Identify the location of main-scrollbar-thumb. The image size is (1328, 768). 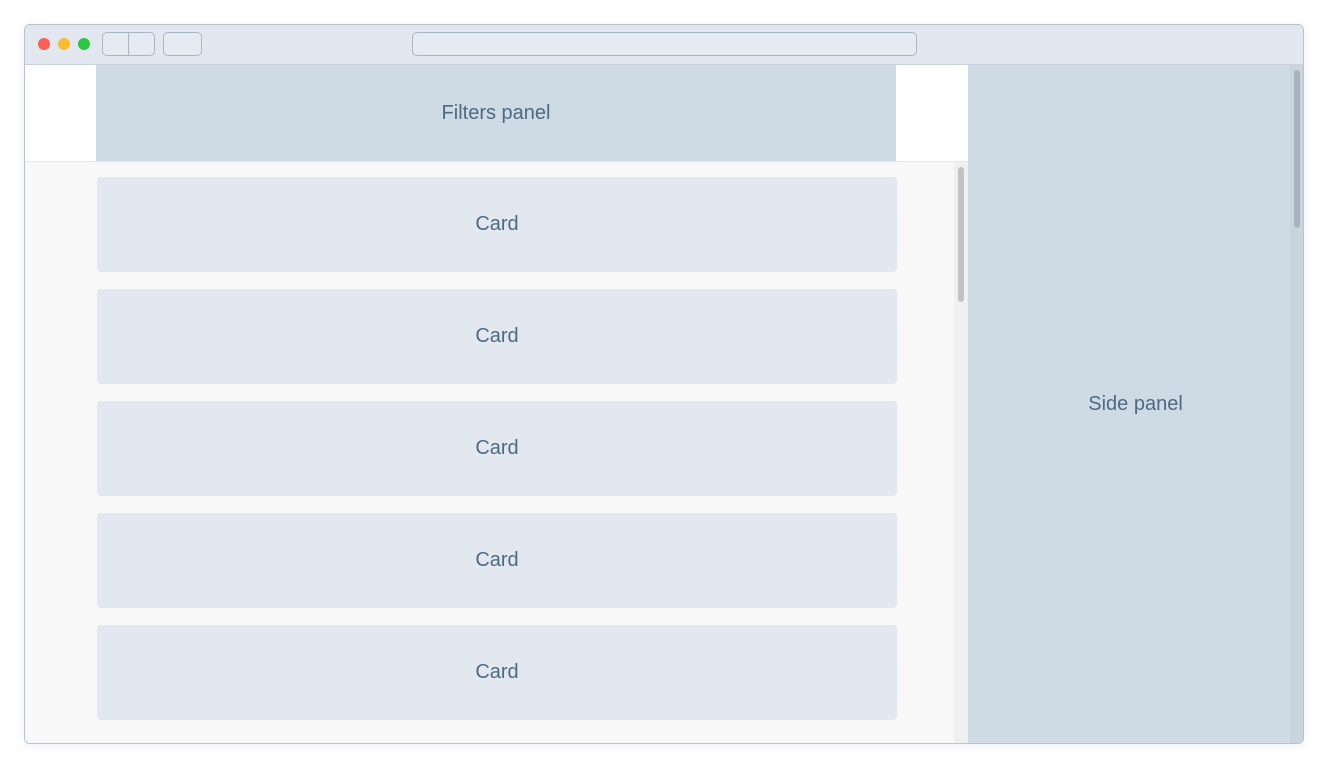
(961, 234).